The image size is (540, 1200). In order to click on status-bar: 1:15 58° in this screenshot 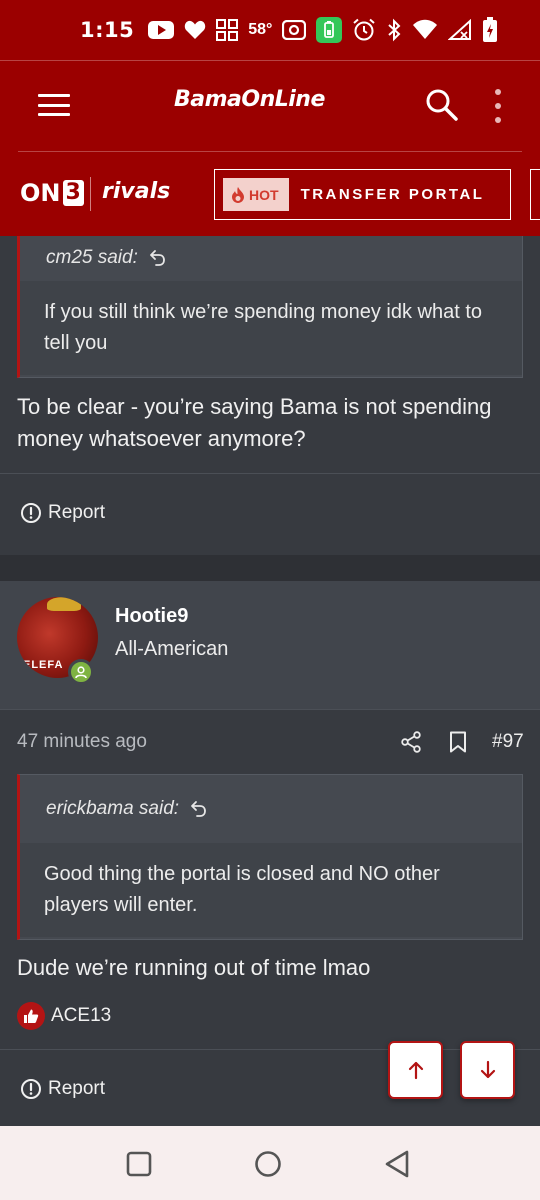, I will do `click(270, 30)`.